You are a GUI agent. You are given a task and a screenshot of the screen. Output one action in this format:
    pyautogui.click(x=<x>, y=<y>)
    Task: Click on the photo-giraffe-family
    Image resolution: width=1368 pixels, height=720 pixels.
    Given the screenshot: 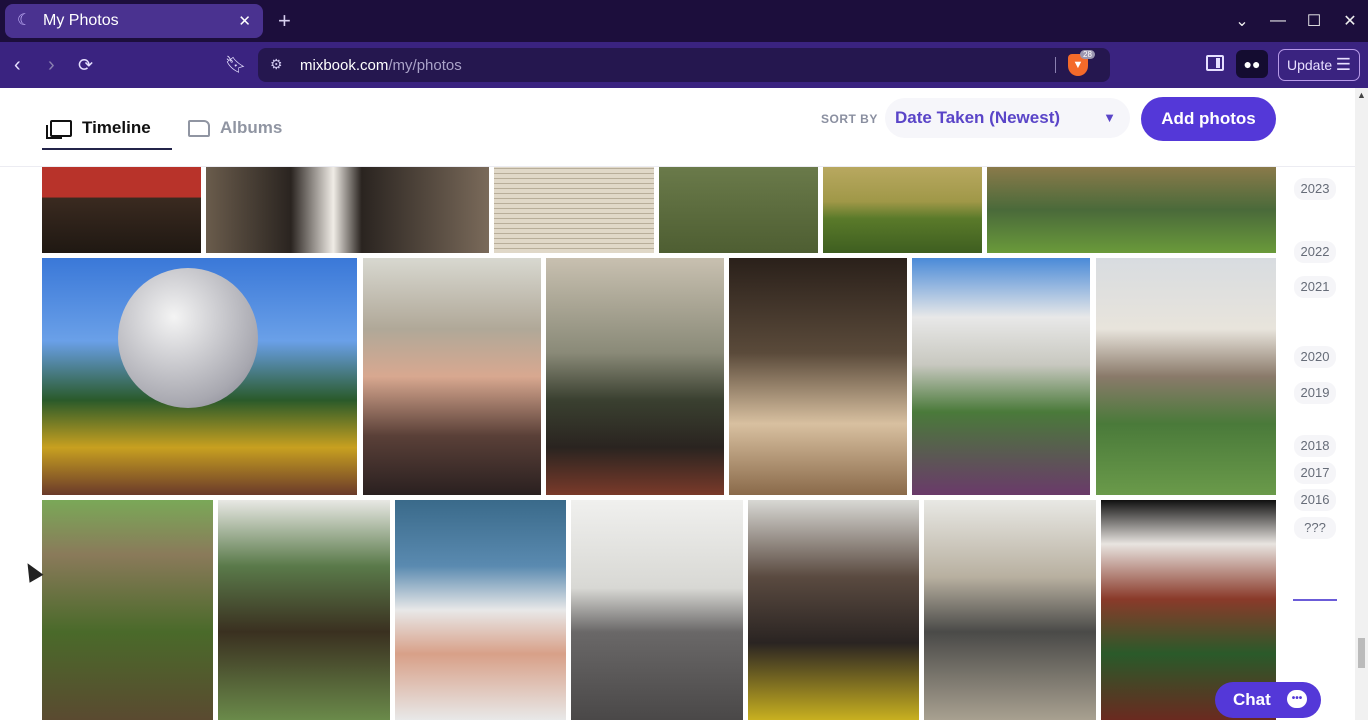 What is the action you would take?
    pyautogui.click(x=1010, y=610)
    